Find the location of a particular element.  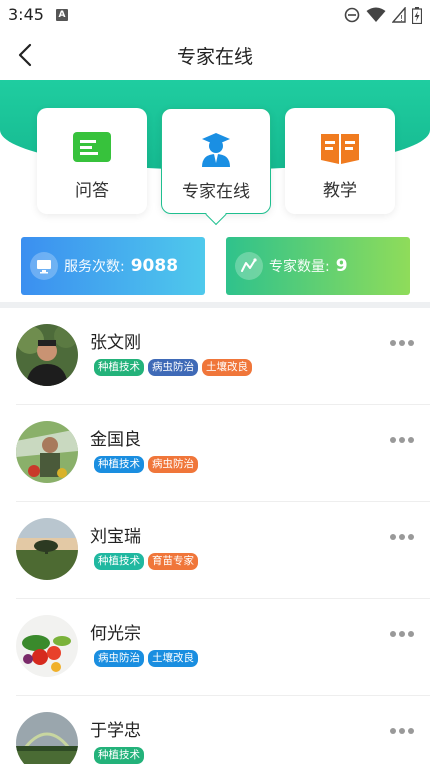

tab-qa: 问答 is located at coordinates (92, 161).